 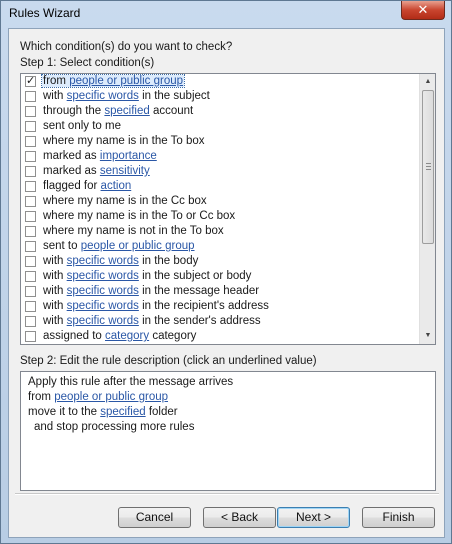 What do you see at coordinates (41, 397) in the screenshot?
I see `text-segment: from` at bounding box center [41, 397].